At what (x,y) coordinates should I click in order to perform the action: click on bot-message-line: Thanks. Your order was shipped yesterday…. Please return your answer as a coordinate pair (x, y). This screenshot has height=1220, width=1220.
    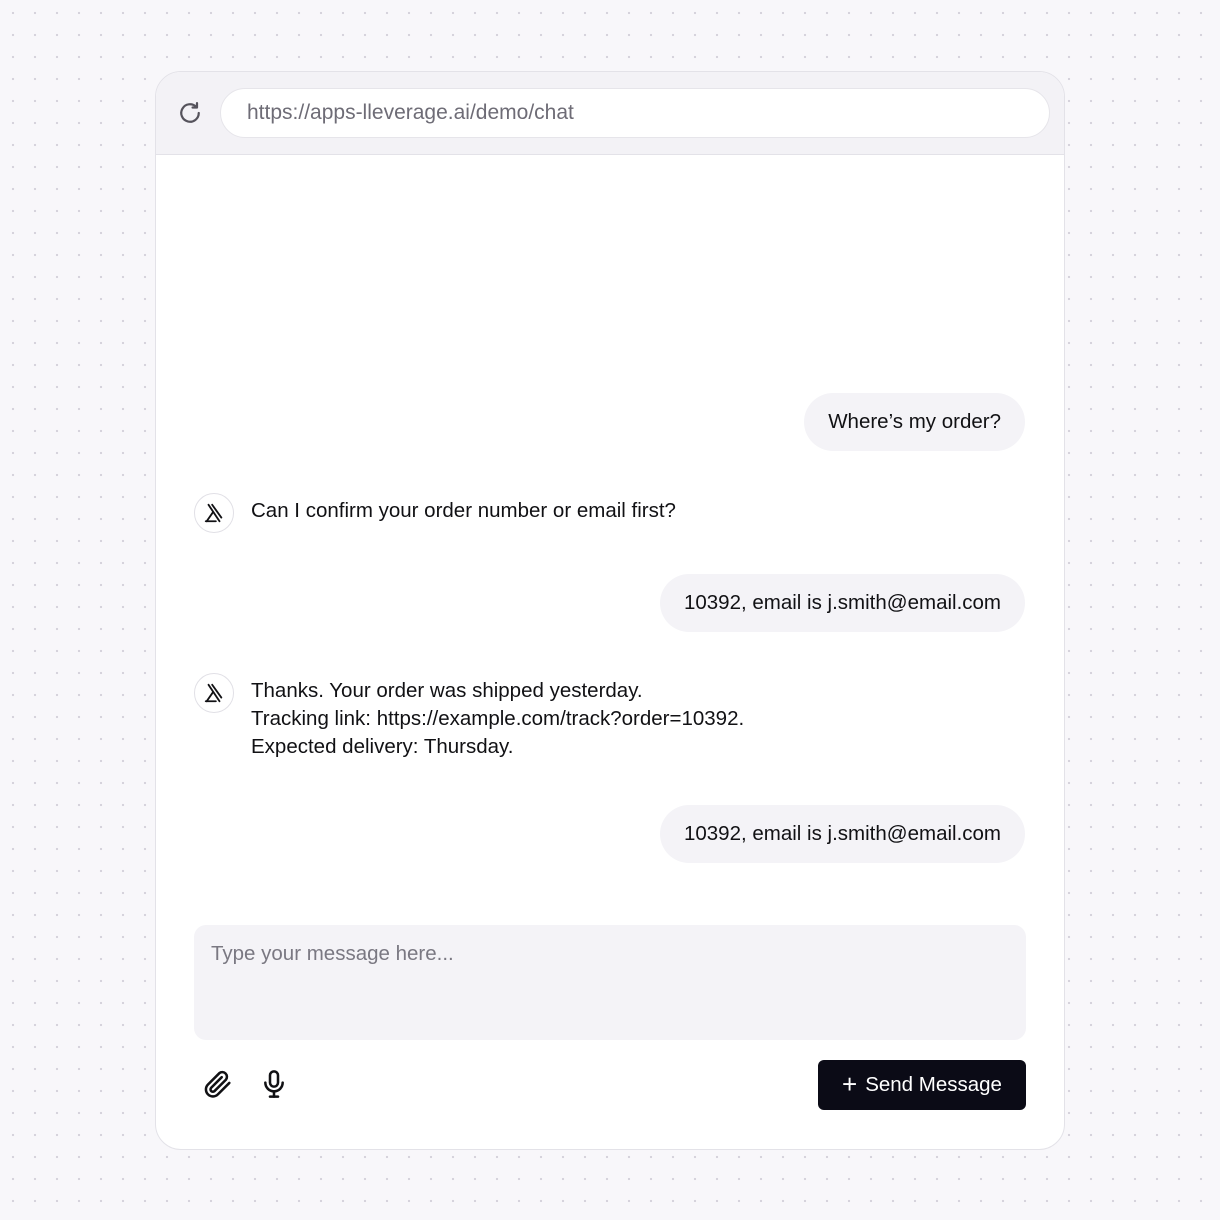
    Looking at the image, I should click on (447, 690).